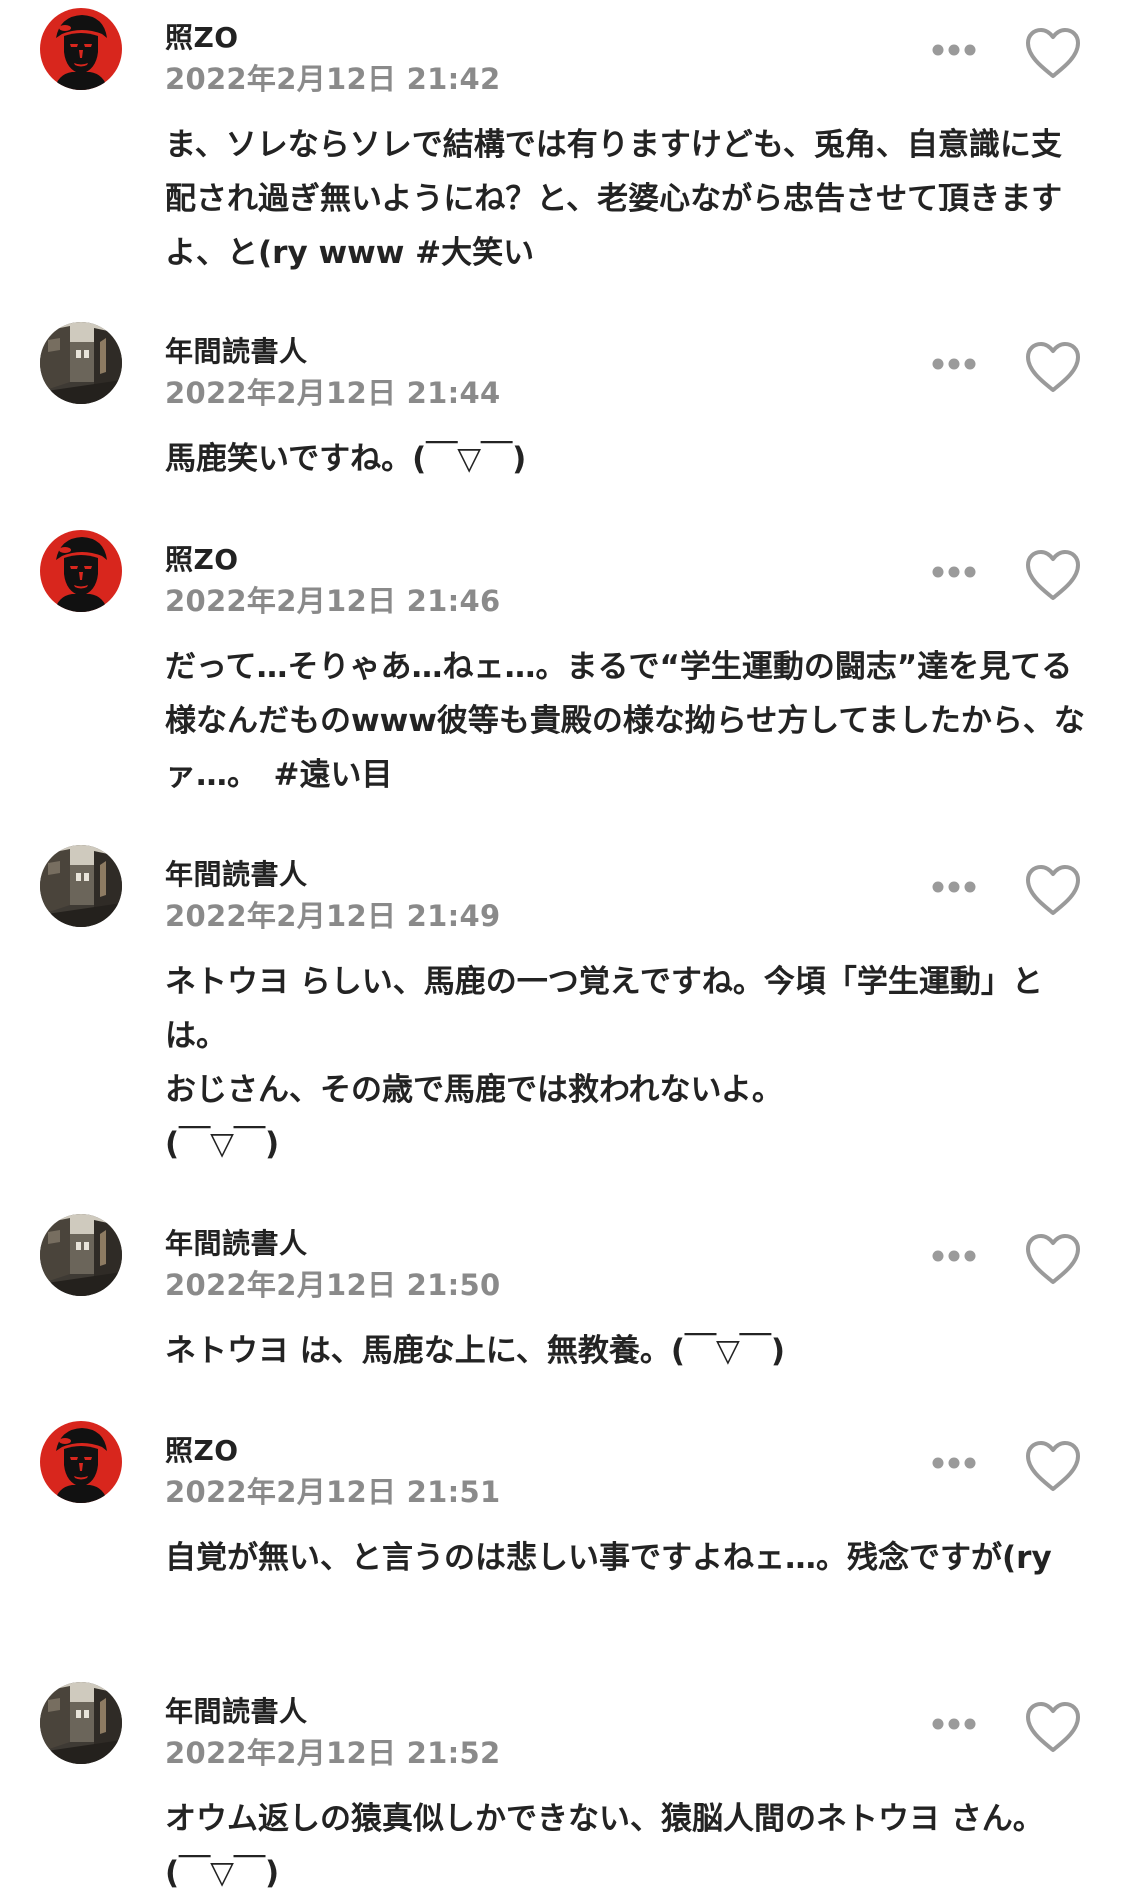 This screenshot has width=1125, height=1900. I want to click on timestamp: 2022年2月12日 21:50, so click(333, 1285).